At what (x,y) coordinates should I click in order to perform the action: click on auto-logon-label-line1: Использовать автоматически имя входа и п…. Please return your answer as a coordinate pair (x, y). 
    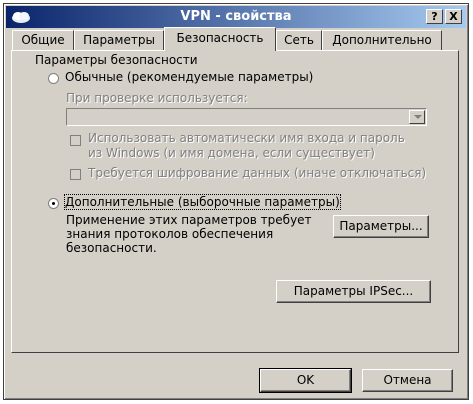
    Looking at the image, I should click on (246, 138).